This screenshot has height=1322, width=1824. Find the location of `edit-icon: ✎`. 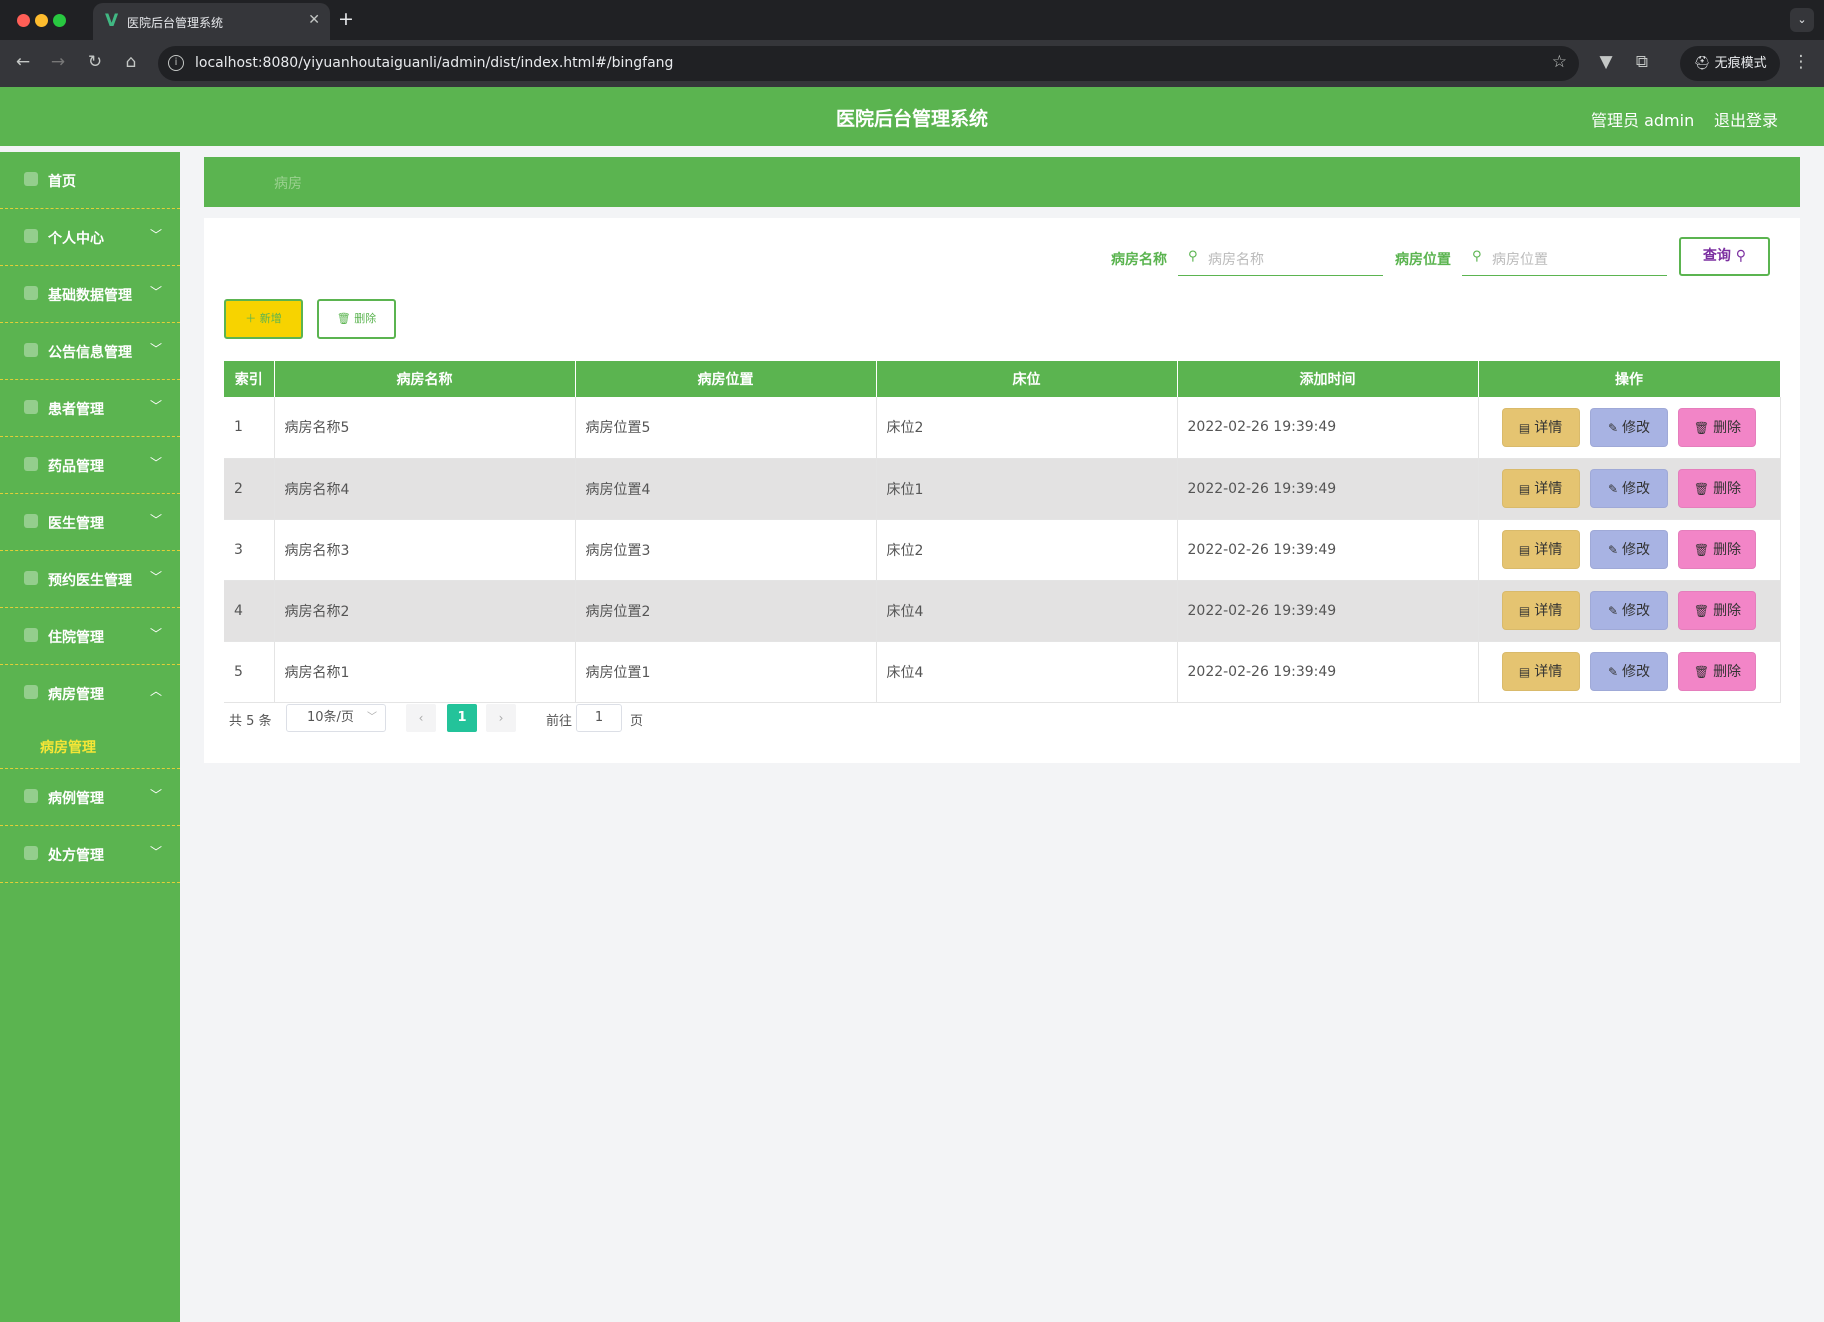

edit-icon: ✎ is located at coordinates (1613, 489).